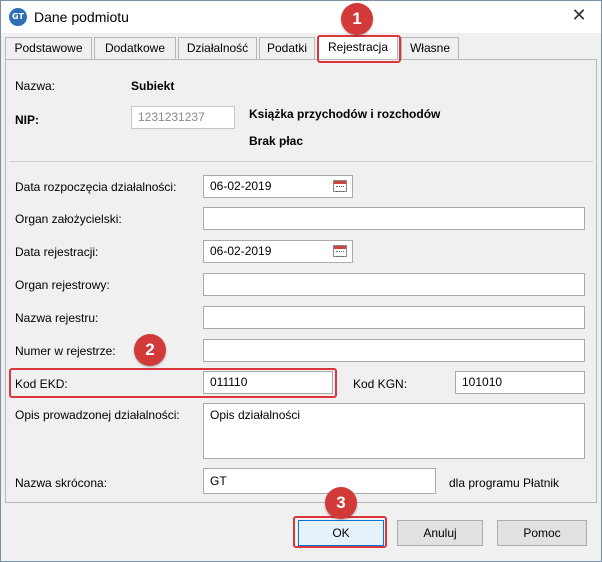  I want to click on kgn-label: Kod KGN:, so click(380, 384).